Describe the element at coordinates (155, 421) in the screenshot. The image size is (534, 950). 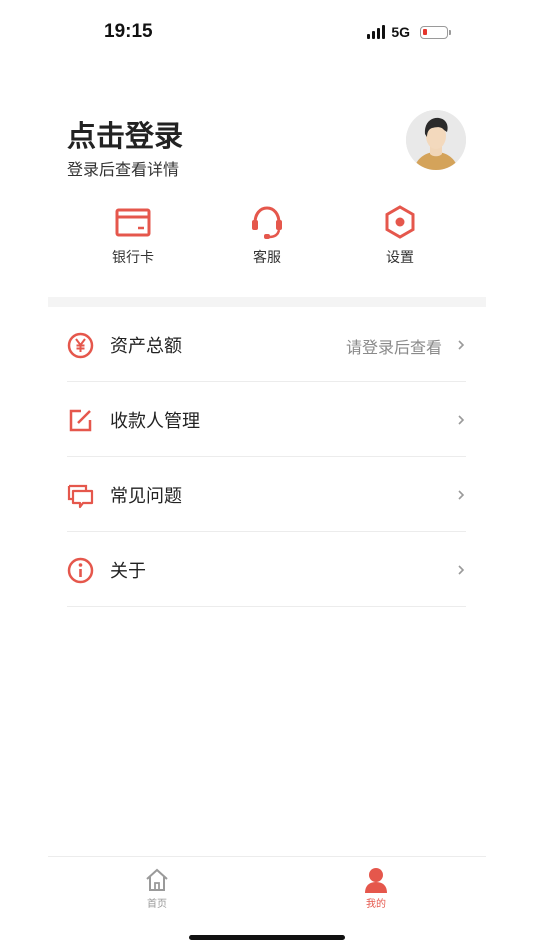
I see `menu-item-label: 收款人管理` at that location.